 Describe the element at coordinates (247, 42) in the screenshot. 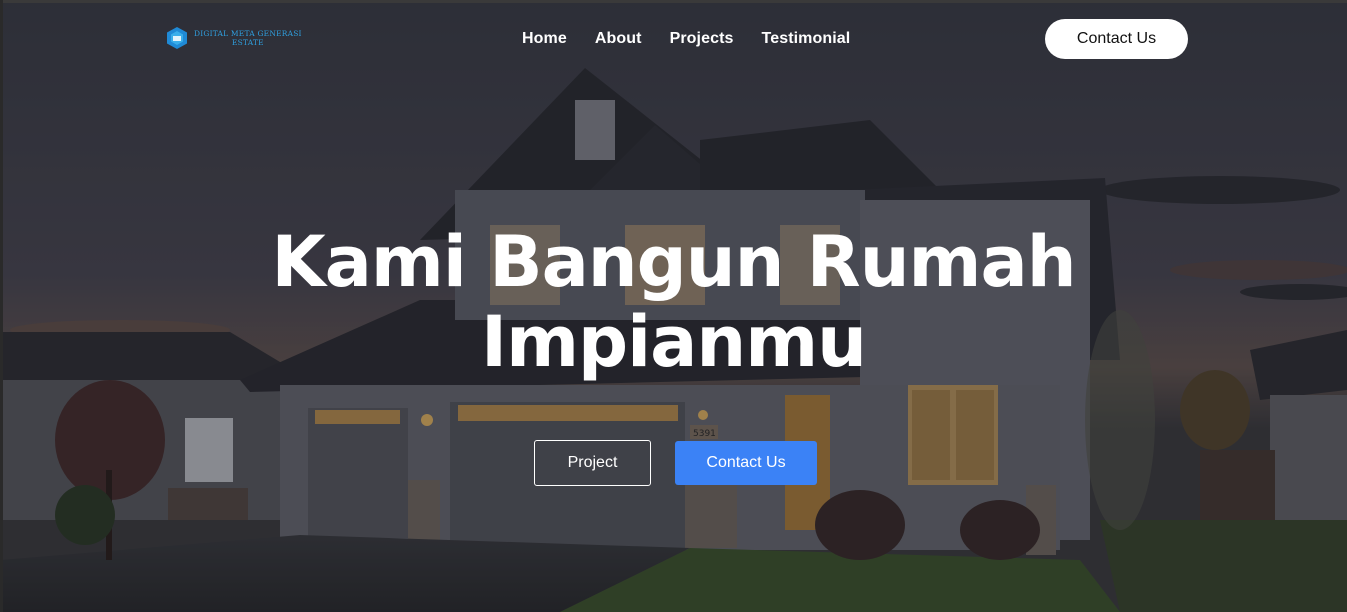

I see `brand-line-2: ESTATE` at that location.